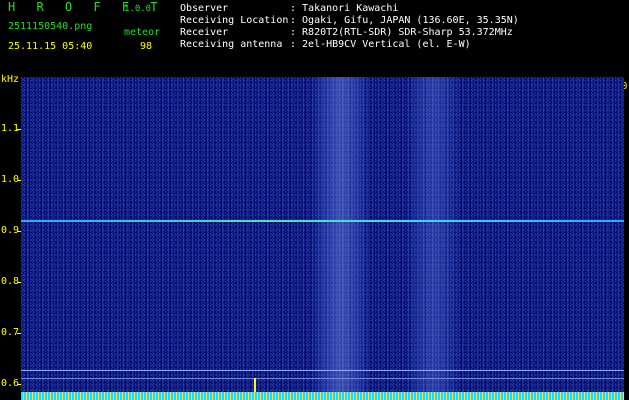 This screenshot has width=629, height=400. What do you see at coordinates (142, 32) in the screenshot?
I see `record-category: meteor` at bounding box center [142, 32].